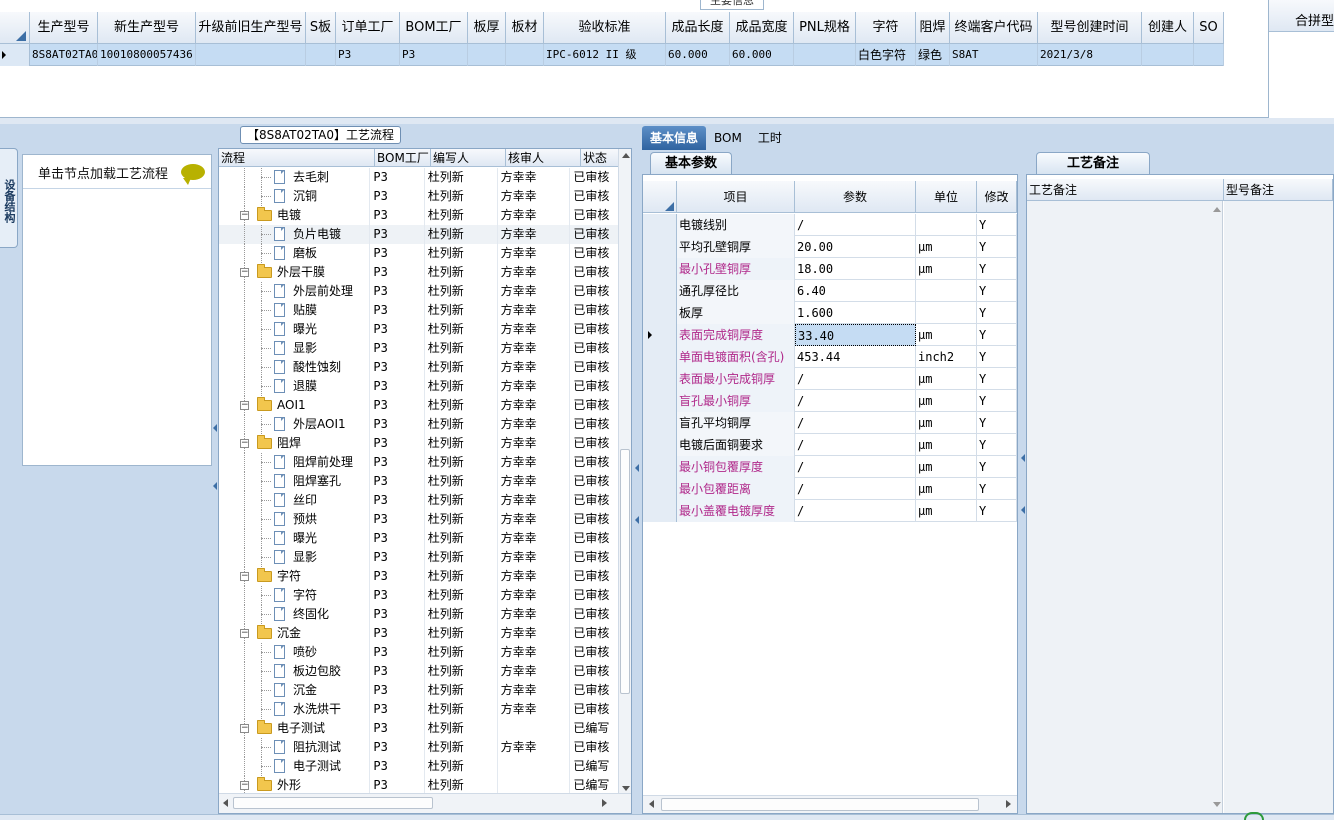 The image size is (1334, 820). I want to click on tree-row: 终固化 P3 杜列新 方幸幸 已审核, so click(419, 614).